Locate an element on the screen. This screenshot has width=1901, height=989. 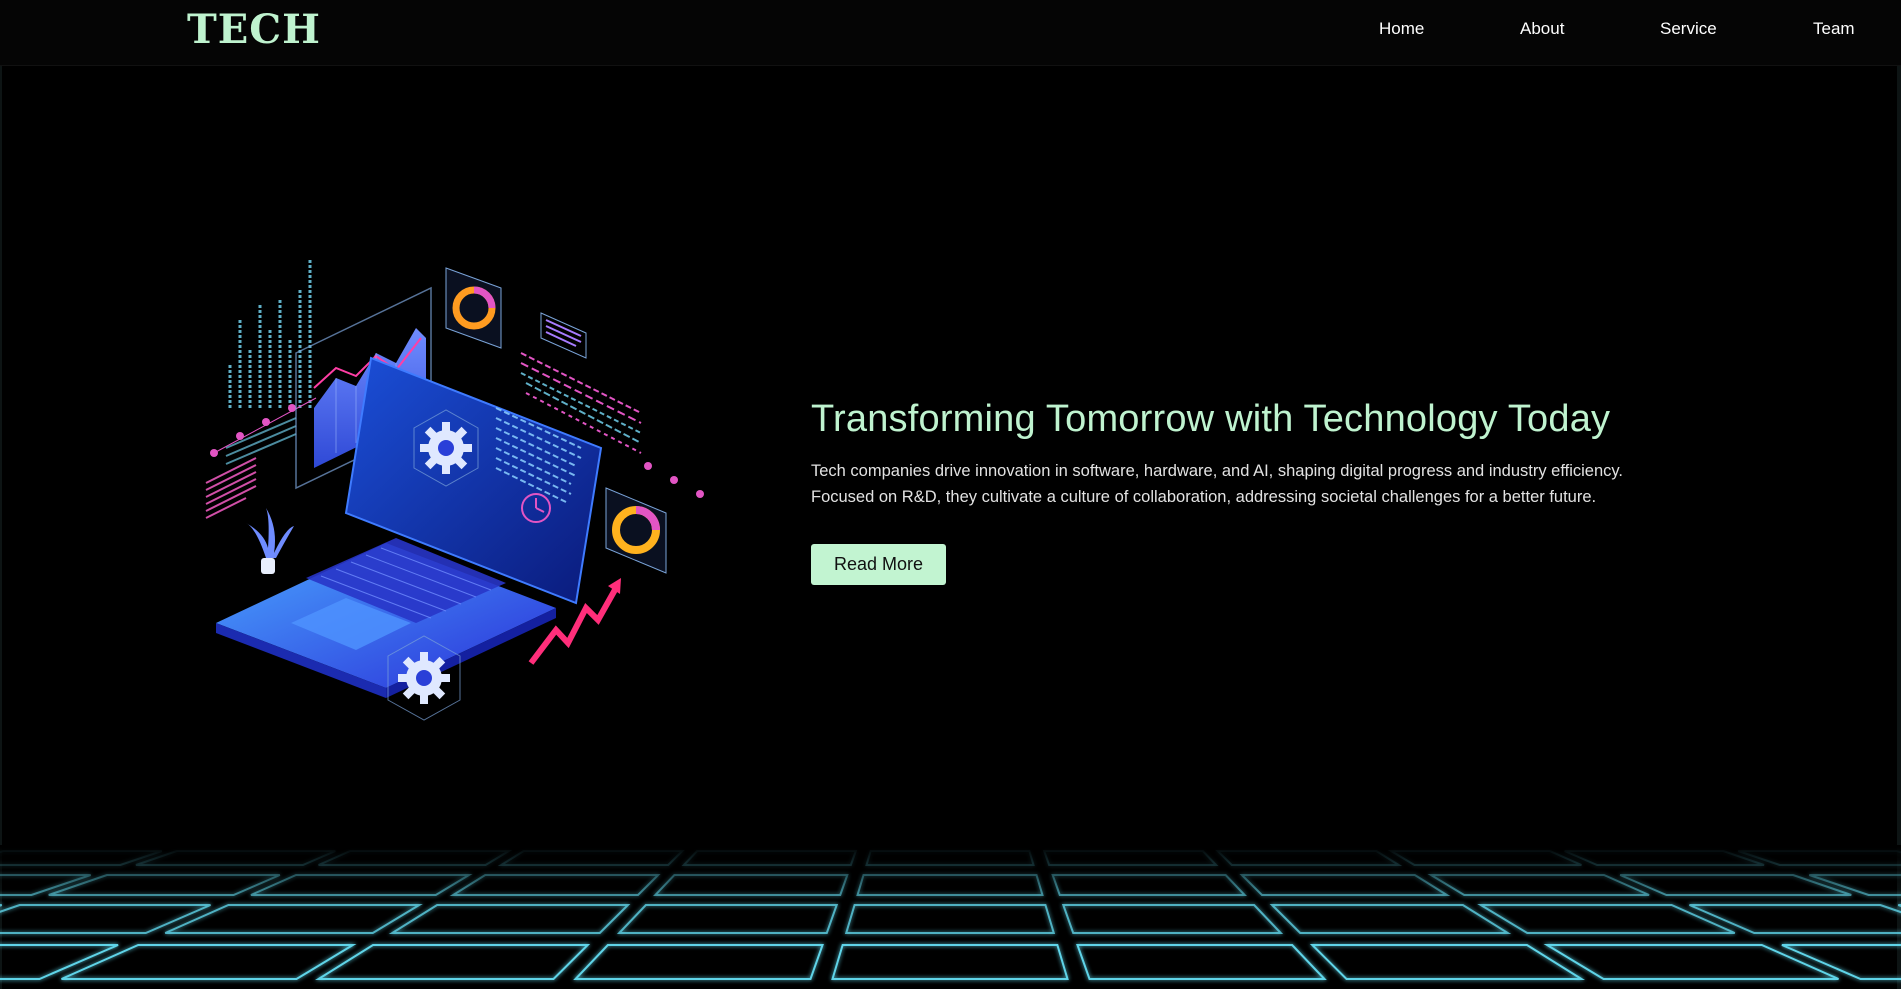
nav-home-link: Home is located at coordinates (1401, 29).